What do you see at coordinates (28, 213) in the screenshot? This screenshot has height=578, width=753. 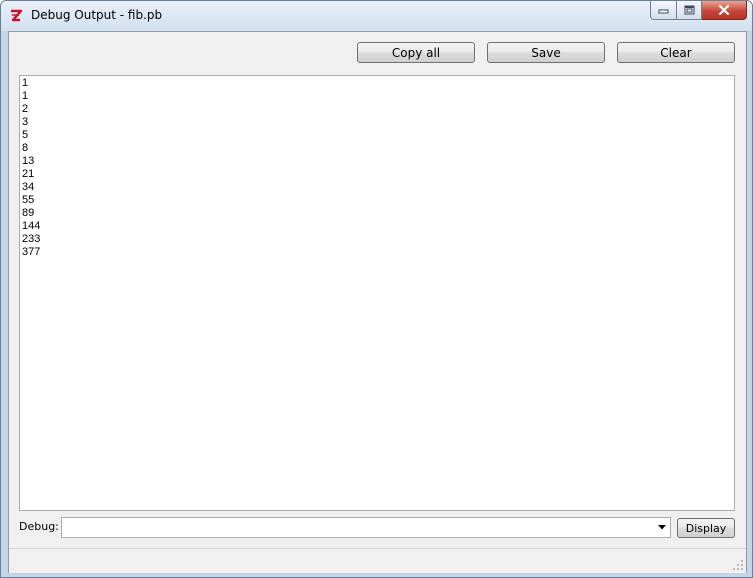 I see `output-line: 89` at bounding box center [28, 213].